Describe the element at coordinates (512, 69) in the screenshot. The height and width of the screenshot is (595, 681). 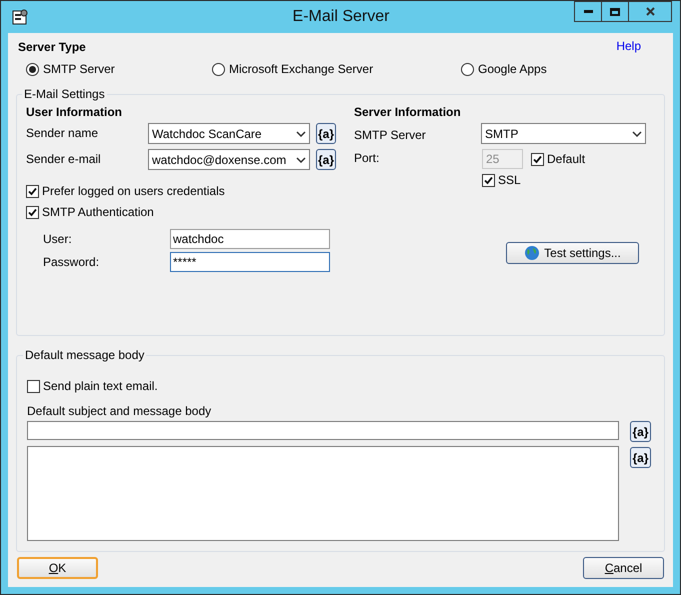
I see `radio-label: Google Apps` at that location.